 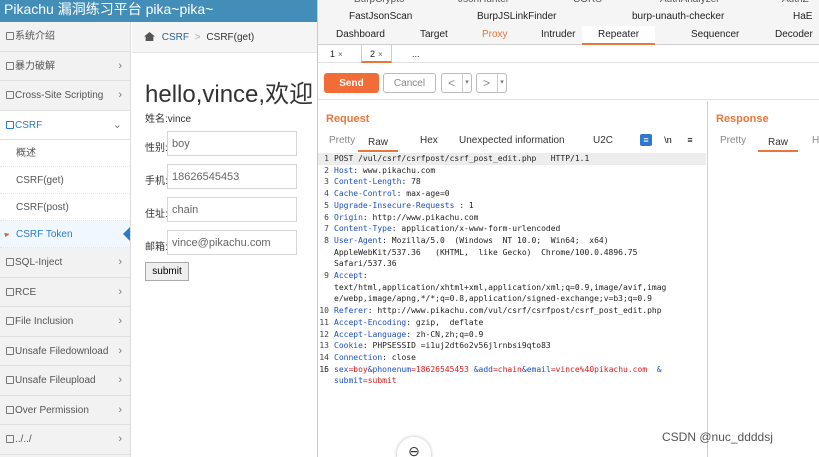 I want to click on sidebar-item: 系统介绍, so click(x=65, y=37).